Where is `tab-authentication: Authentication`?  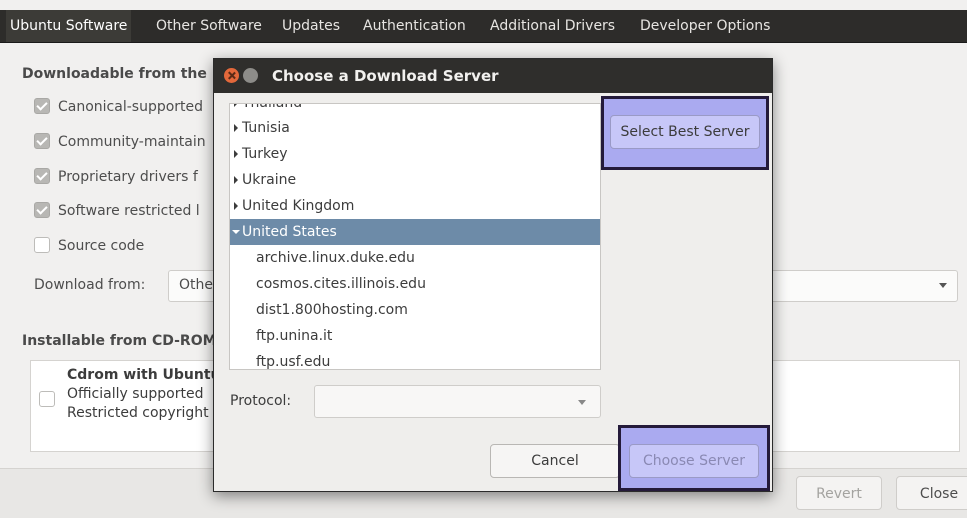
tab-authentication: Authentication is located at coordinates (414, 26).